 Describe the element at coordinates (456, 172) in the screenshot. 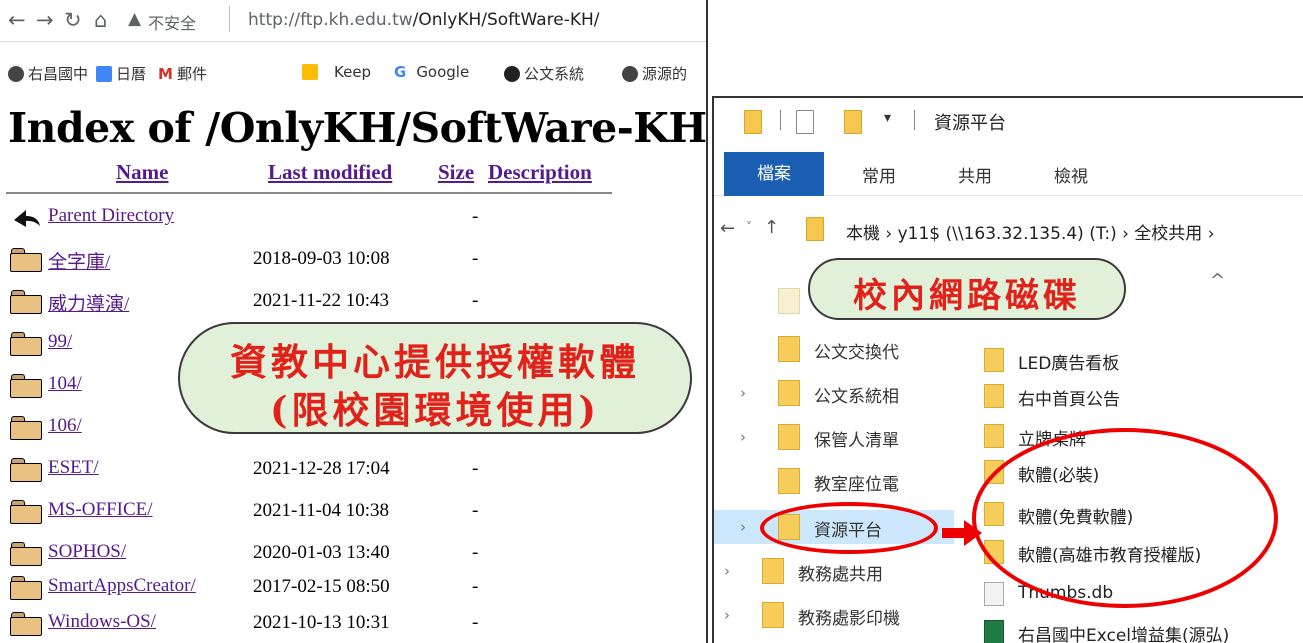

I see `column-size: Size` at that location.